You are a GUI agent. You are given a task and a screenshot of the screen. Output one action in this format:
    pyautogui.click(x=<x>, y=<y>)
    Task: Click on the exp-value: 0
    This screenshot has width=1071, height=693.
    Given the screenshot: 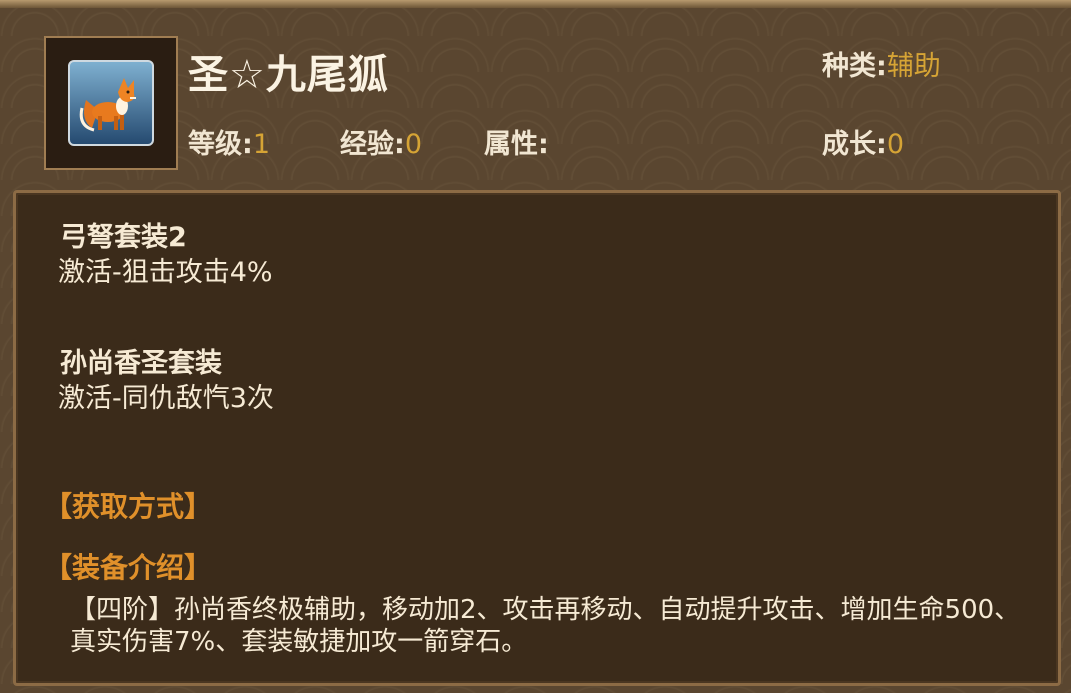 What is the action you would take?
    pyautogui.click(x=413, y=144)
    